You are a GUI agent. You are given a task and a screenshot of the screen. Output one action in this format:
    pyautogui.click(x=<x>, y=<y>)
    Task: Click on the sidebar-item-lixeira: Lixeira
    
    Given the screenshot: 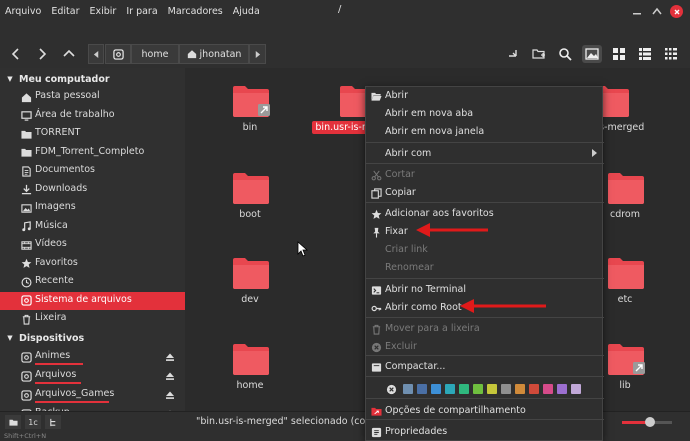 What is the action you would take?
    pyautogui.click(x=92, y=319)
    